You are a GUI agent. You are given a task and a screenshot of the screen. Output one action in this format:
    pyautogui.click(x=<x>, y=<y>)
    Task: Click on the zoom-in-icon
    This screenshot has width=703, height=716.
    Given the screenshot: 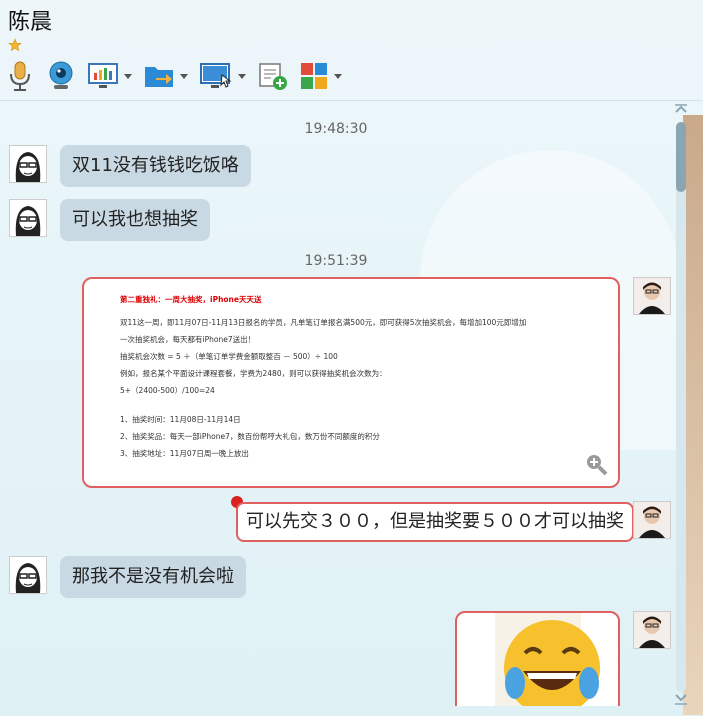 What is the action you would take?
    pyautogui.click(x=596, y=464)
    